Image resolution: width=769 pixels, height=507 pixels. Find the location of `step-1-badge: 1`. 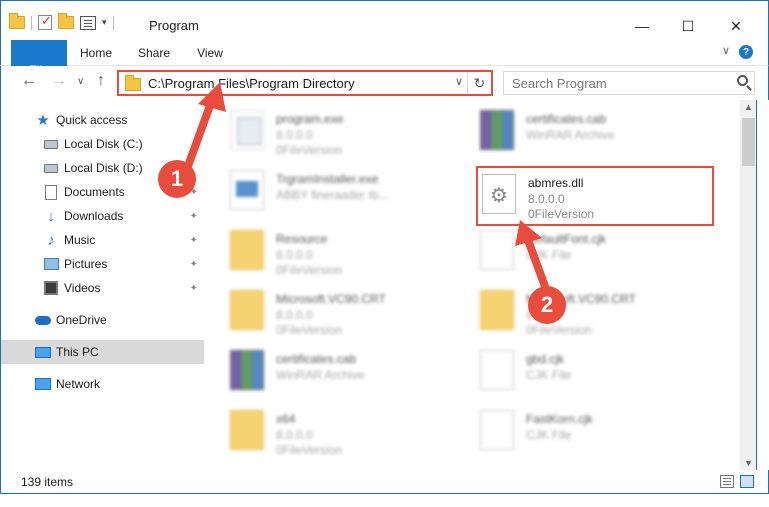

step-1-badge: 1 is located at coordinates (177, 179).